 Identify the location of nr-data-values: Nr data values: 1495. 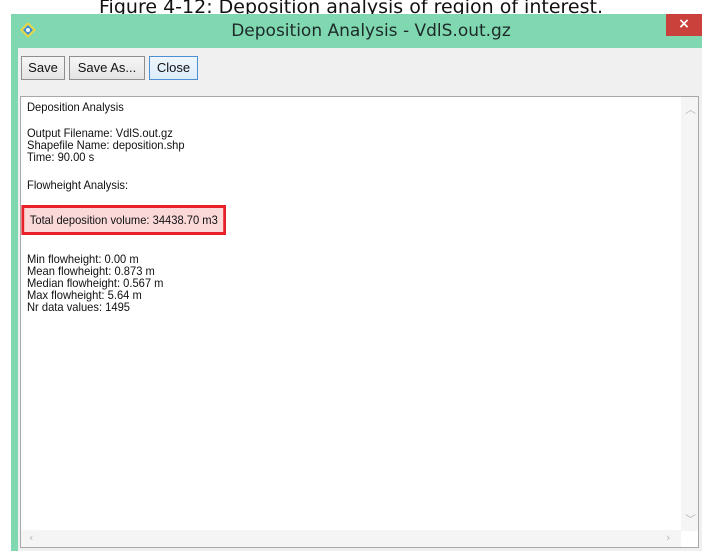
(78, 307).